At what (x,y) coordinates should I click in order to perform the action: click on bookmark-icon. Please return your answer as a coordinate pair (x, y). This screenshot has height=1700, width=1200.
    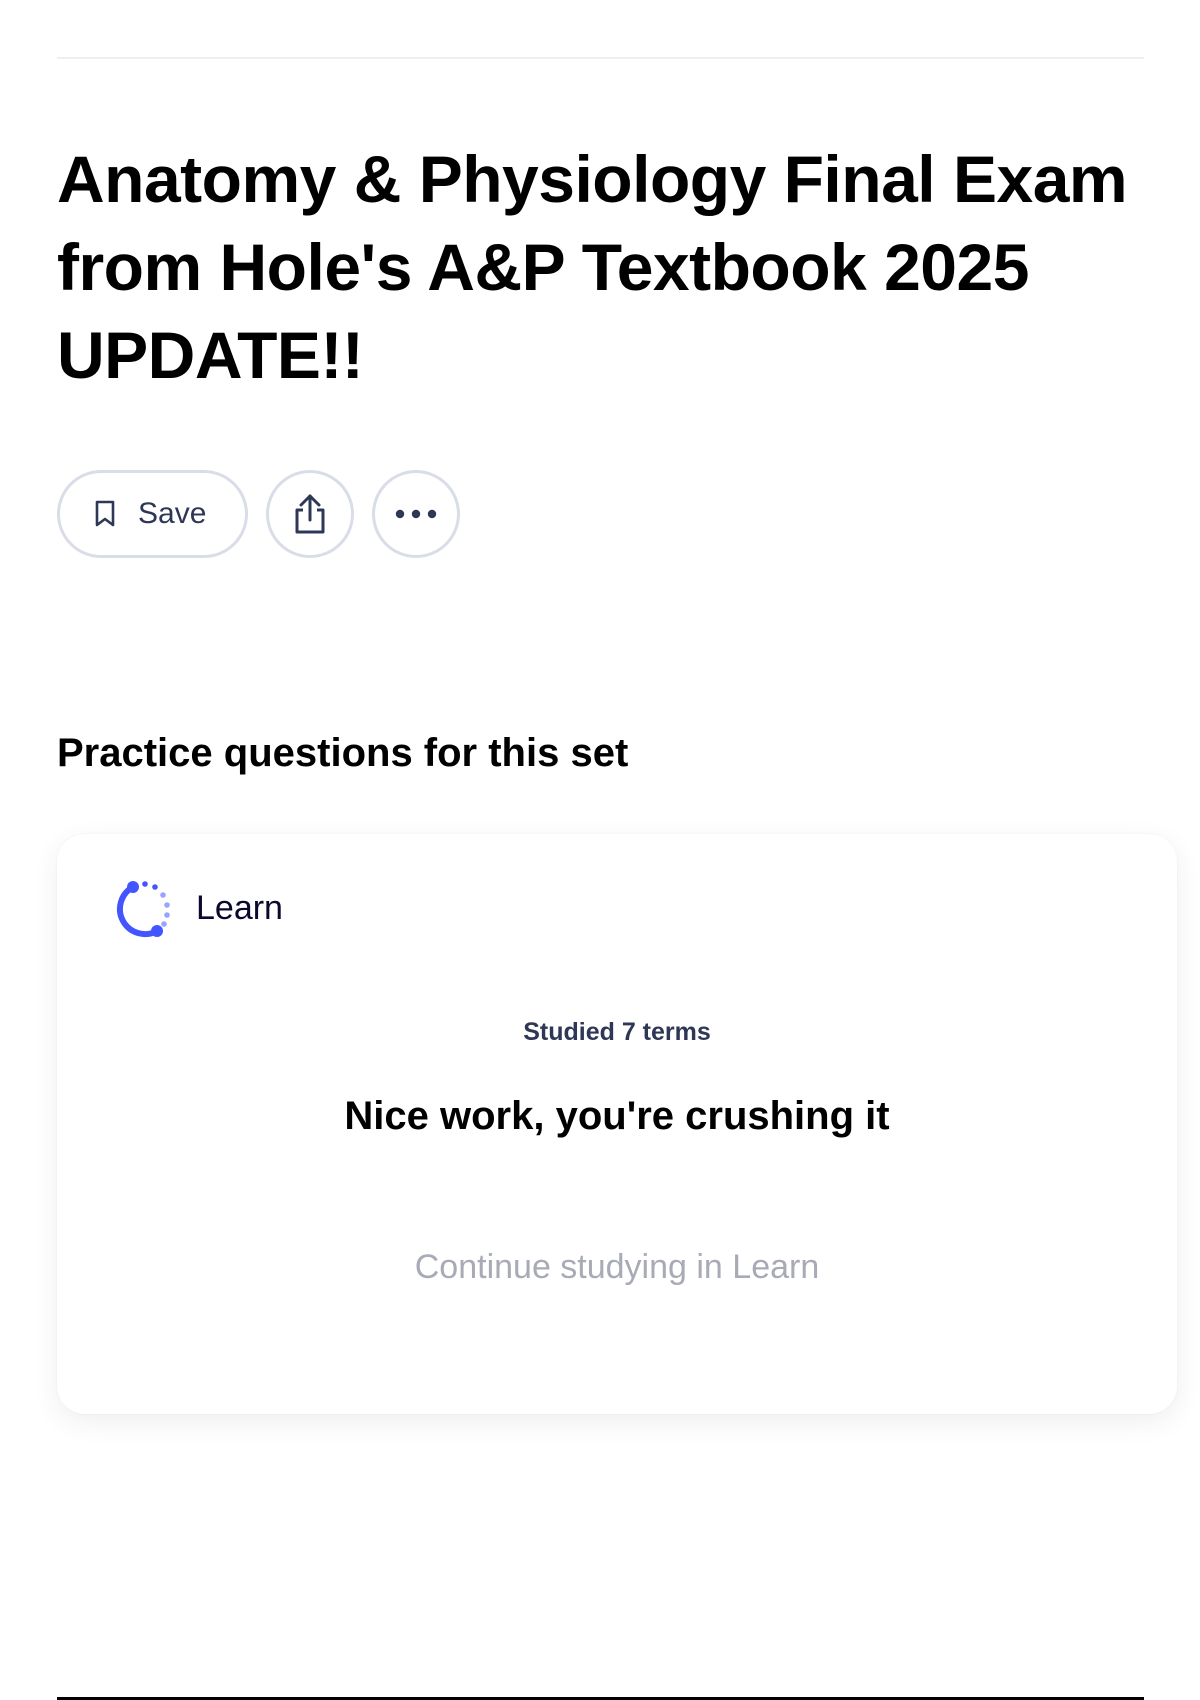
    Looking at the image, I should click on (105, 514).